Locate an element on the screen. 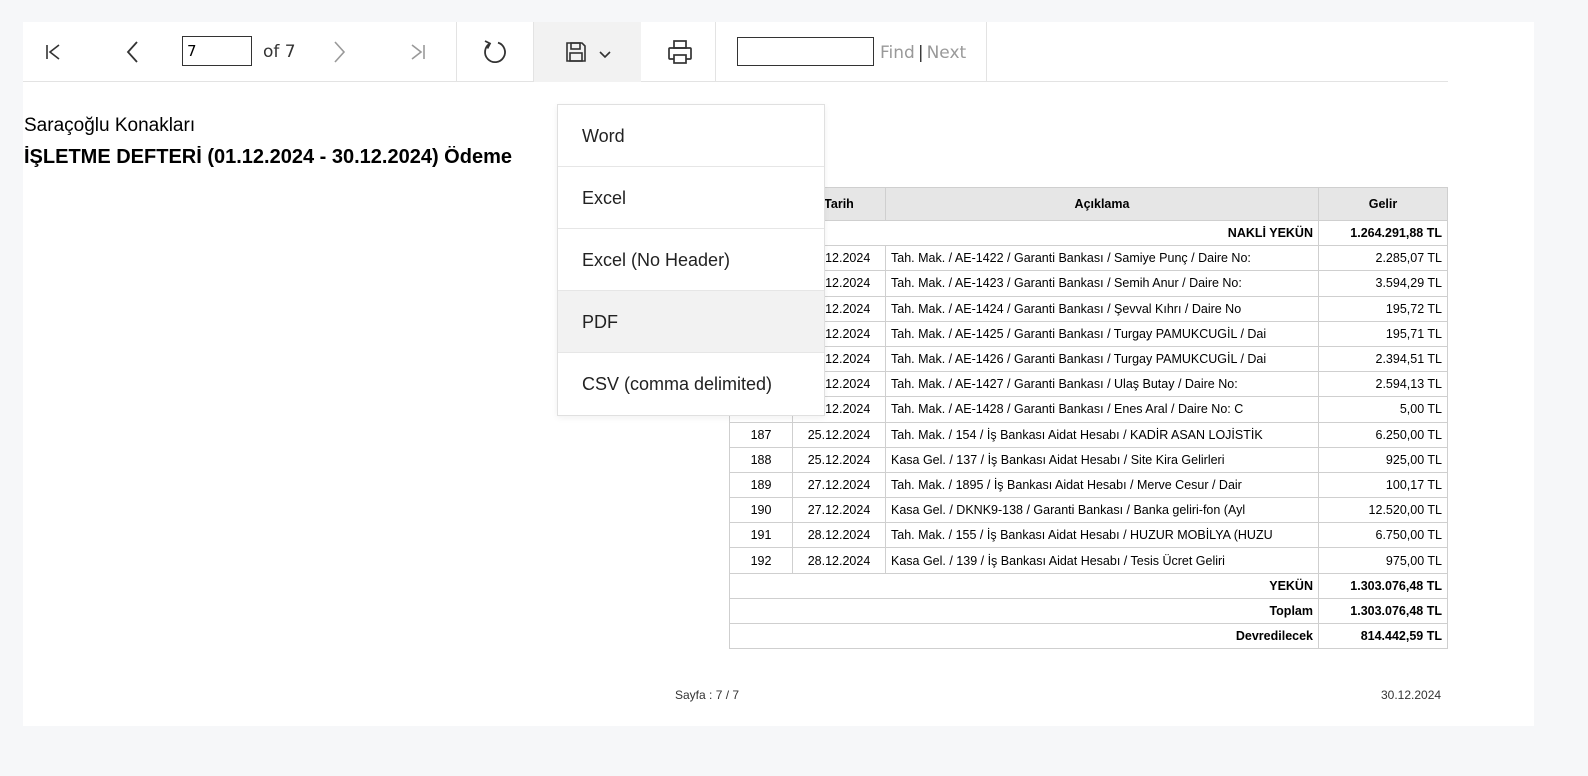 The height and width of the screenshot is (776, 1588). row-amount: 925,00 TL is located at coordinates (1383, 459).